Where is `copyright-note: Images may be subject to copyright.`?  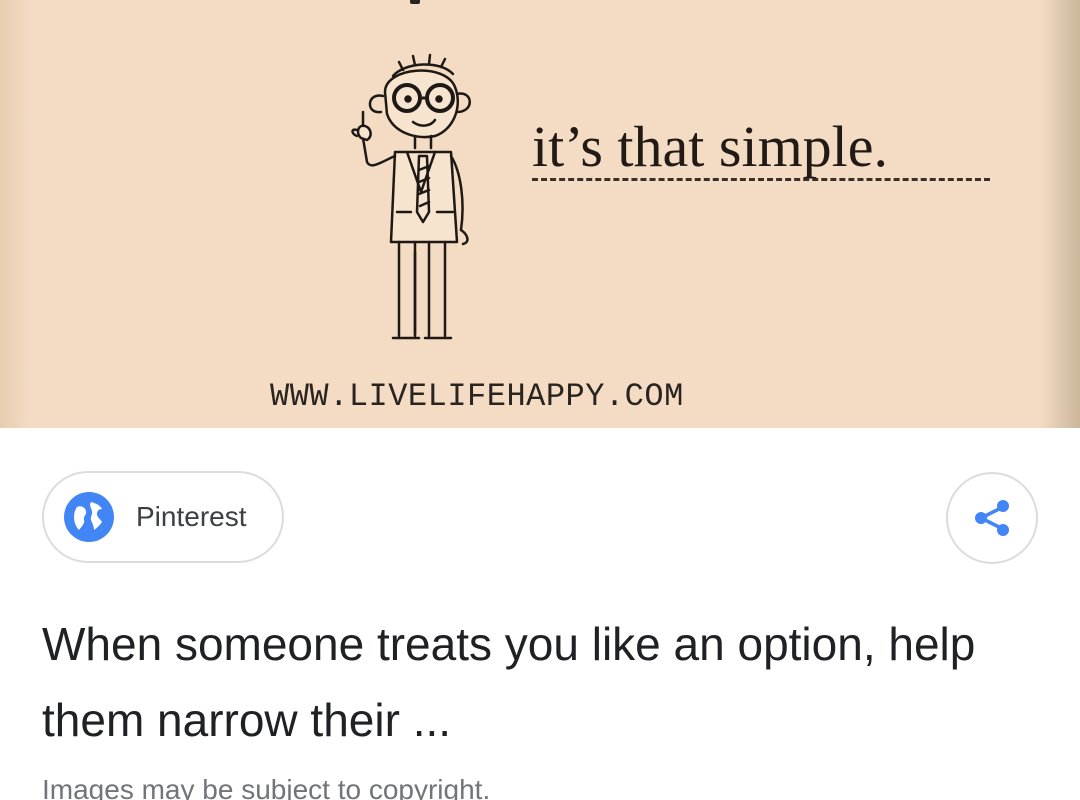 copyright-note: Images may be subject to copyright. is located at coordinates (266, 787).